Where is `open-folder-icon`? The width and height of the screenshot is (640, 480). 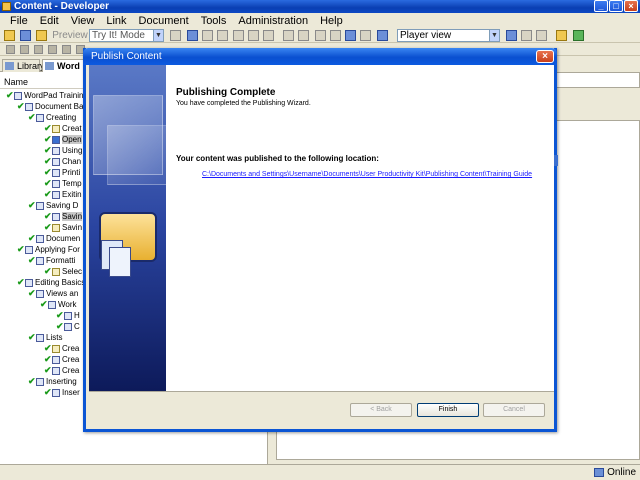
open-folder-icon is located at coordinates (9, 35).